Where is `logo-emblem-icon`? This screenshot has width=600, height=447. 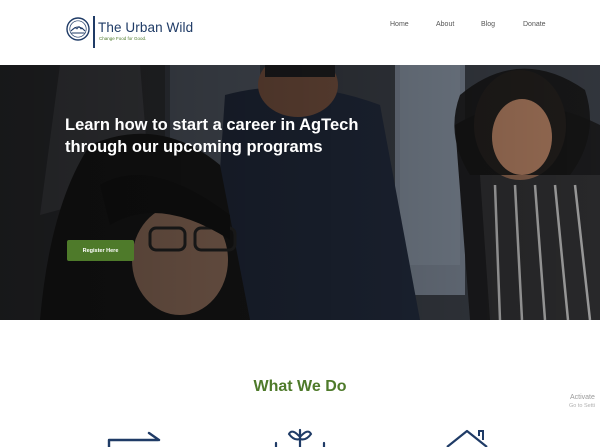
logo-emblem-icon is located at coordinates (78, 29).